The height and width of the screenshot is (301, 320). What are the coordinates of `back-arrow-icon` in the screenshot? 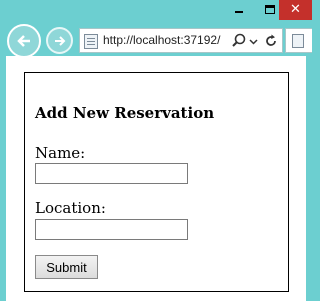 It's located at (23, 41).